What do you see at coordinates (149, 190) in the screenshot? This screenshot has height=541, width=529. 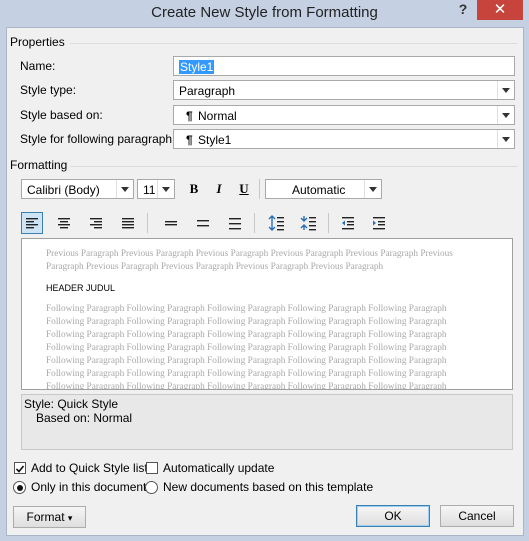 I see `font-size-value: 11` at bounding box center [149, 190].